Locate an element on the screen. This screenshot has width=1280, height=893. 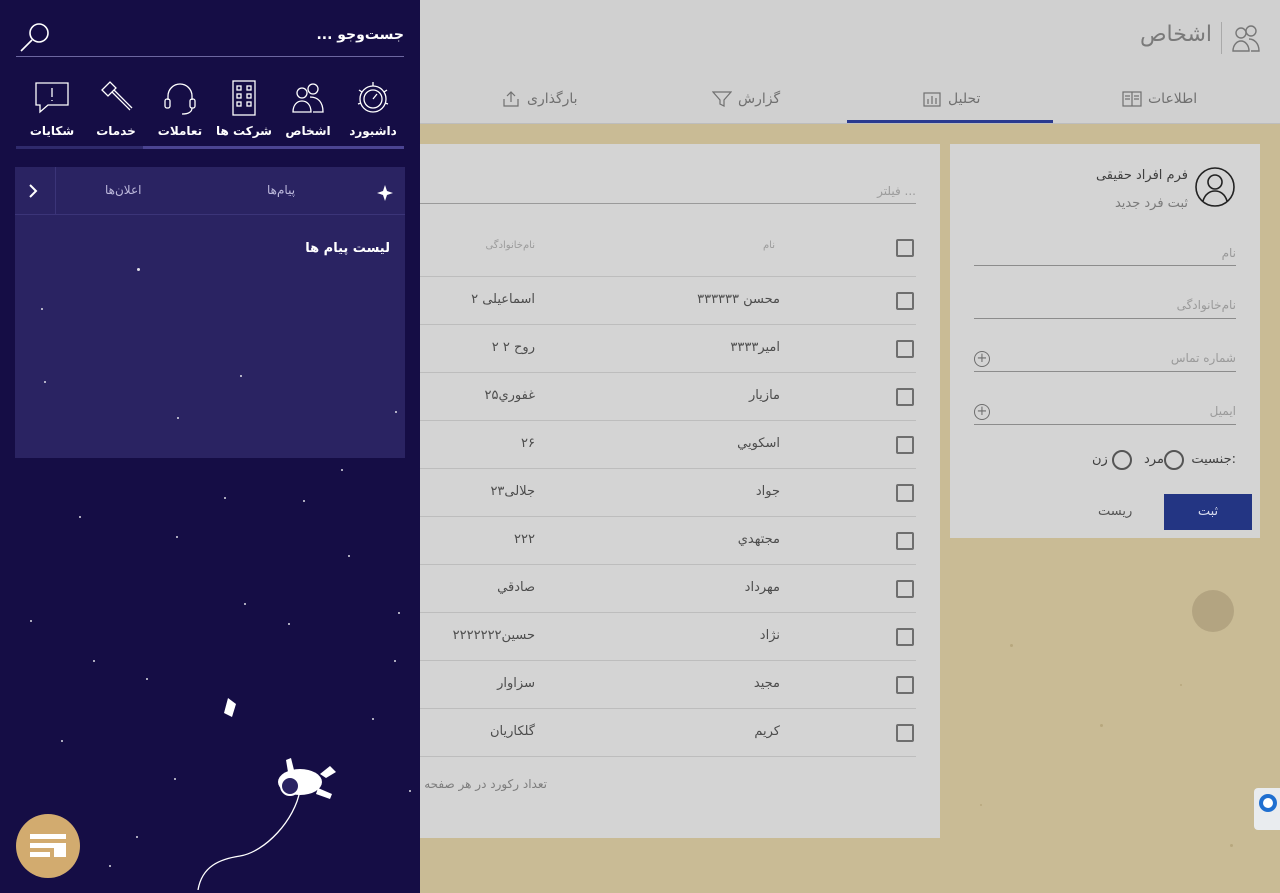
cell-last-name: جلالی۲۳ is located at coordinates (512, 491).